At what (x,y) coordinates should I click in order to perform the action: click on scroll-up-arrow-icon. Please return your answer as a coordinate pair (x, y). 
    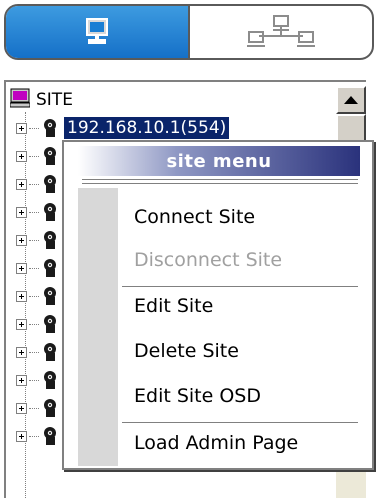
    Looking at the image, I should click on (351, 100).